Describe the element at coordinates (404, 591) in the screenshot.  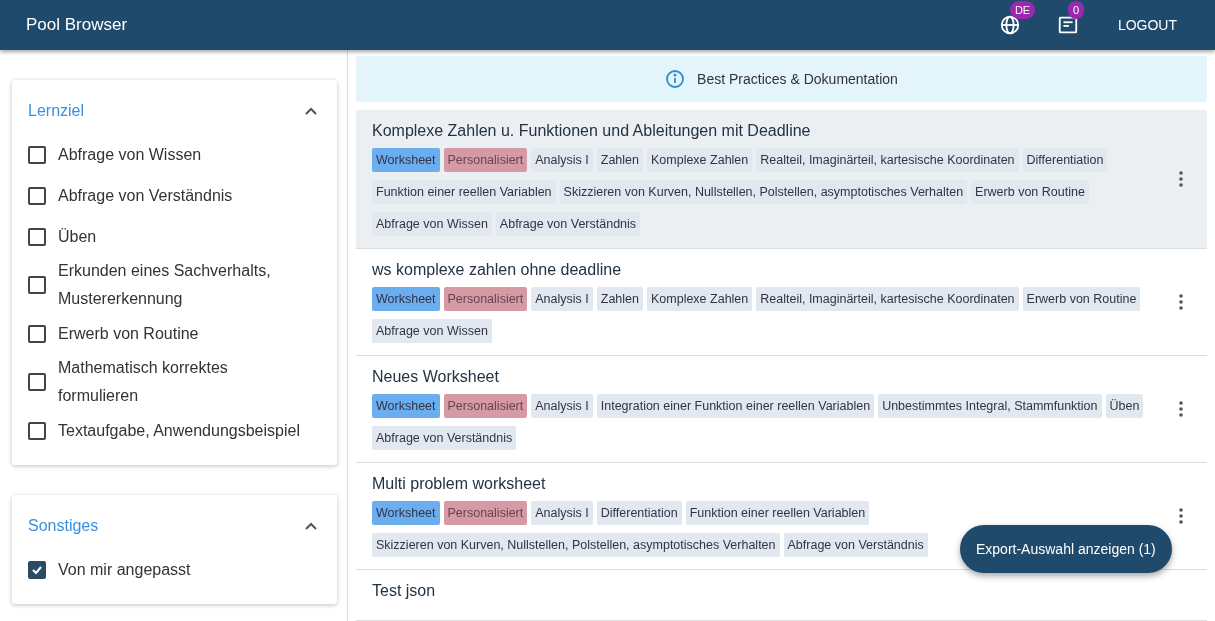
I see `worksheet-title: Test json` at that location.